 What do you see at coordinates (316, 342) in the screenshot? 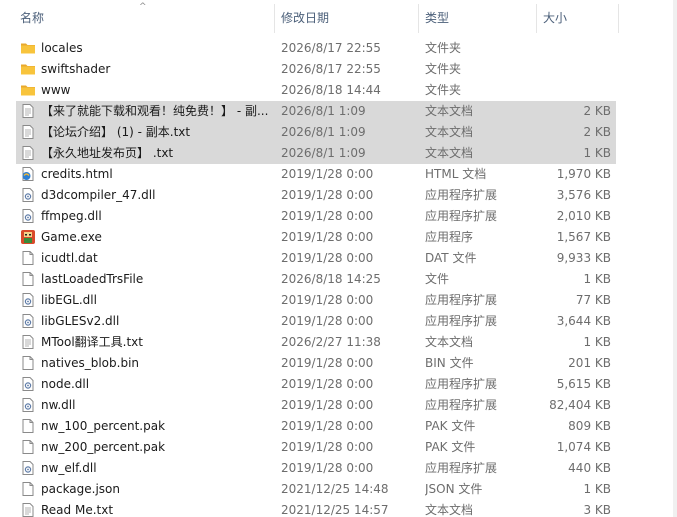
I see `file-row: MTool翻译工具.txt 2026/2/27 11:38 文本文档 1 KB` at bounding box center [316, 342].